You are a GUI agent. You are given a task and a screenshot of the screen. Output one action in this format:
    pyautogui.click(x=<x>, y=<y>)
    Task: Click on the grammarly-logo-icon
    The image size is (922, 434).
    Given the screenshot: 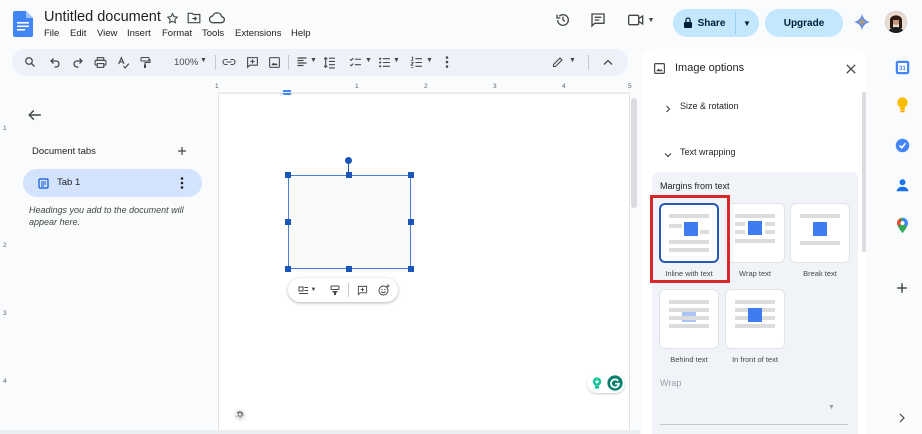 What is the action you would take?
    pyautogui.click(x=615, y=383)
    